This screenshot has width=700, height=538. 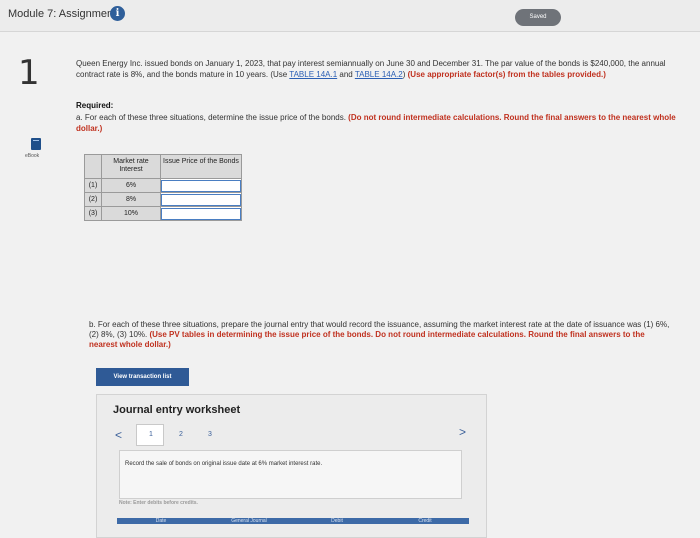 What do you see at coordinates (201, 166) in the screenshot?
I see `issue-price-header: Issue Price of the Bonds` at bounding box center [201, 166].